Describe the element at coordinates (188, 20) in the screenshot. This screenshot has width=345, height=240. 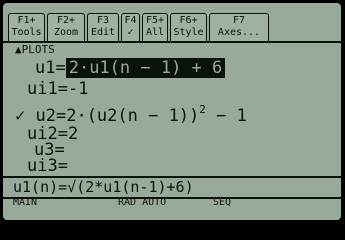
I see `f6-key: F6+` at that location.